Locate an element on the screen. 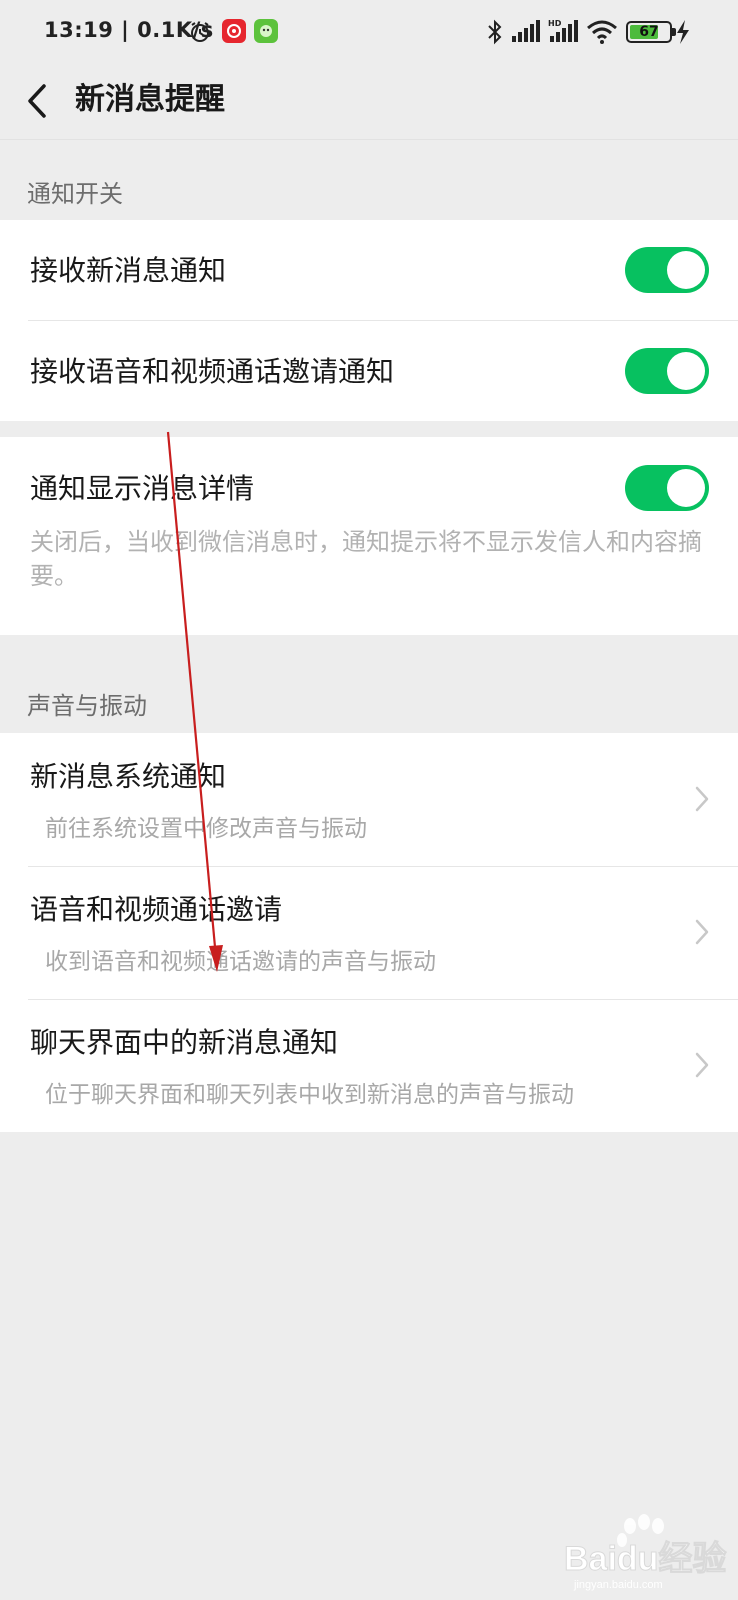  page-title: 新消息提醒 is located at coordinates (150, 99).